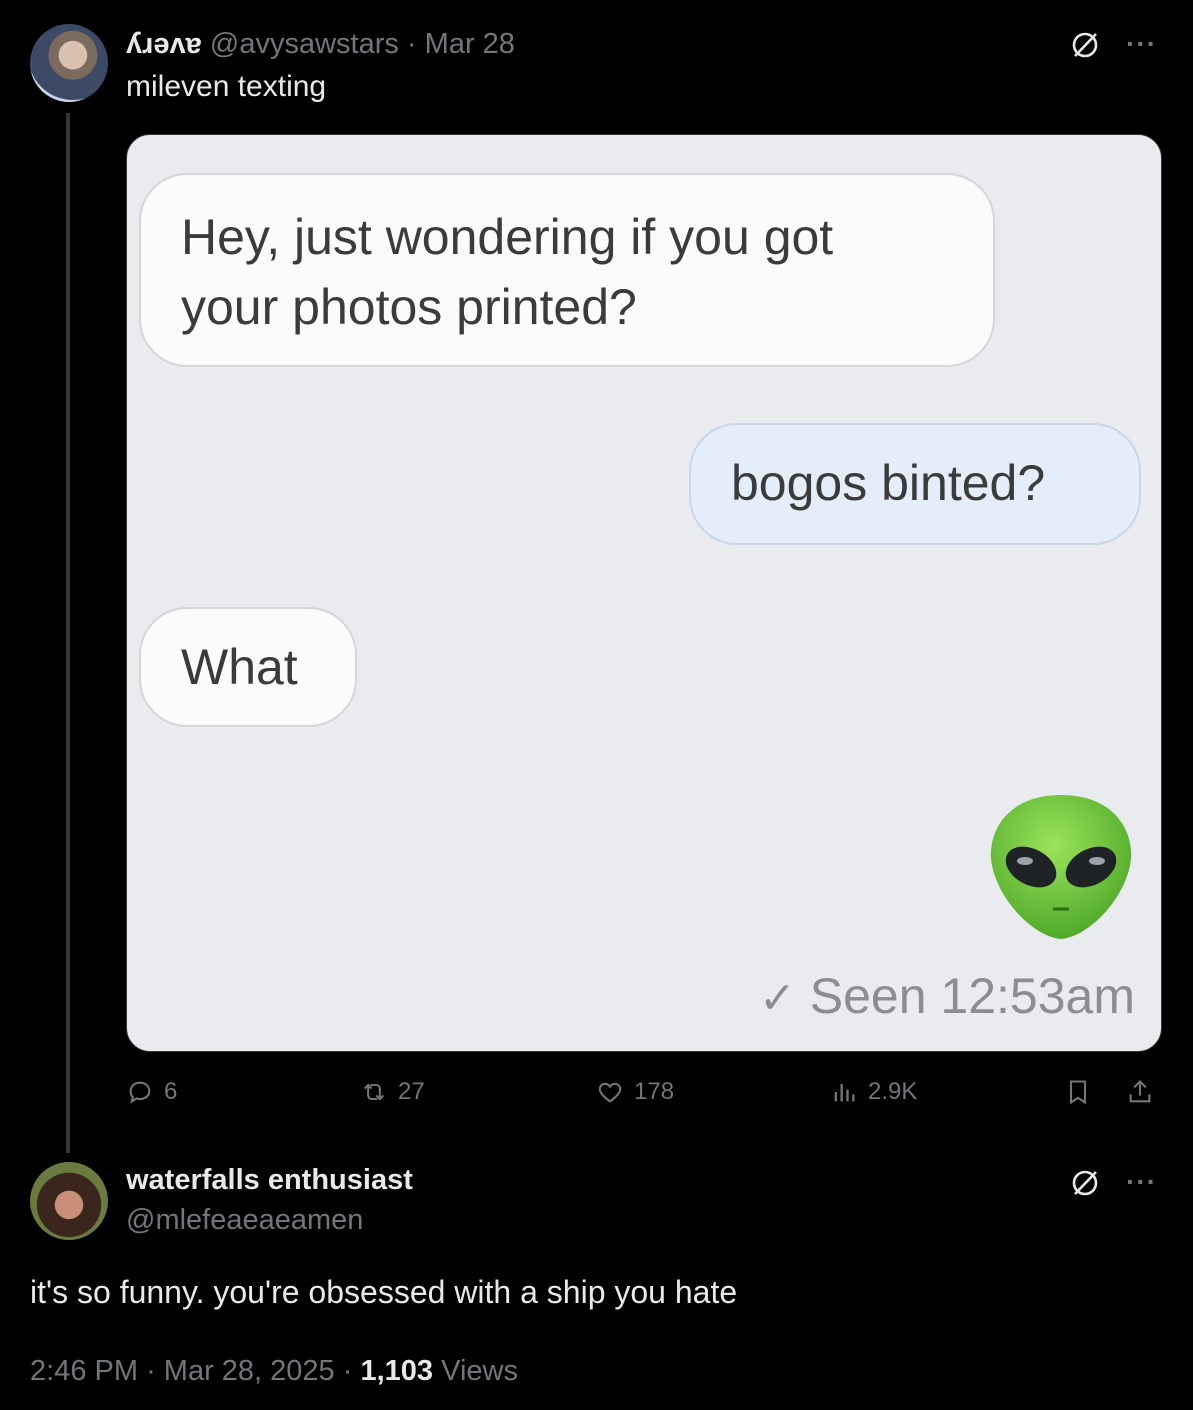 This screenshot has height=1410, width=1193. I want to click on reply-meta: 2:46 PM · Mar 28, 2025 · 1,103 Views, so click(274, 1371).